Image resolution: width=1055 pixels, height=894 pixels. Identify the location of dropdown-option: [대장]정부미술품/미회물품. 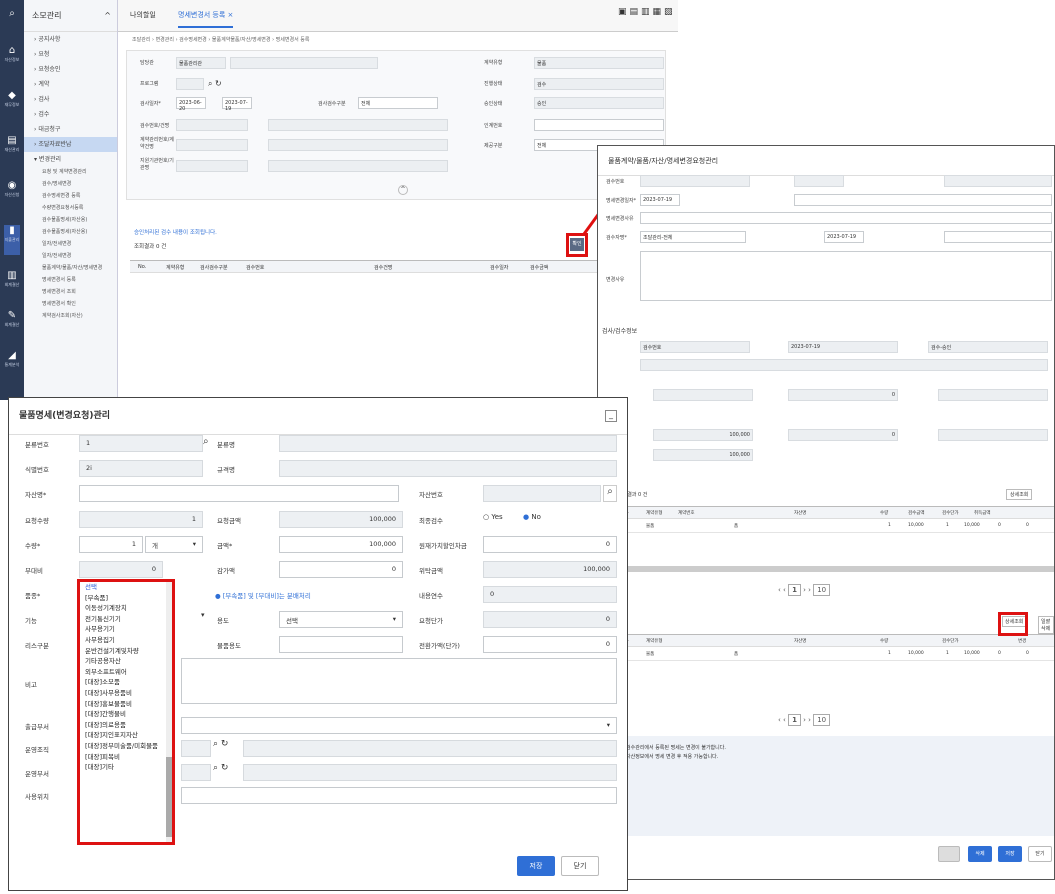
(126, 746).